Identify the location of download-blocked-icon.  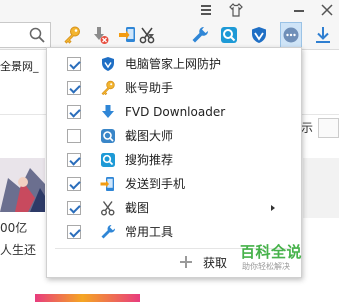
(101, 35).